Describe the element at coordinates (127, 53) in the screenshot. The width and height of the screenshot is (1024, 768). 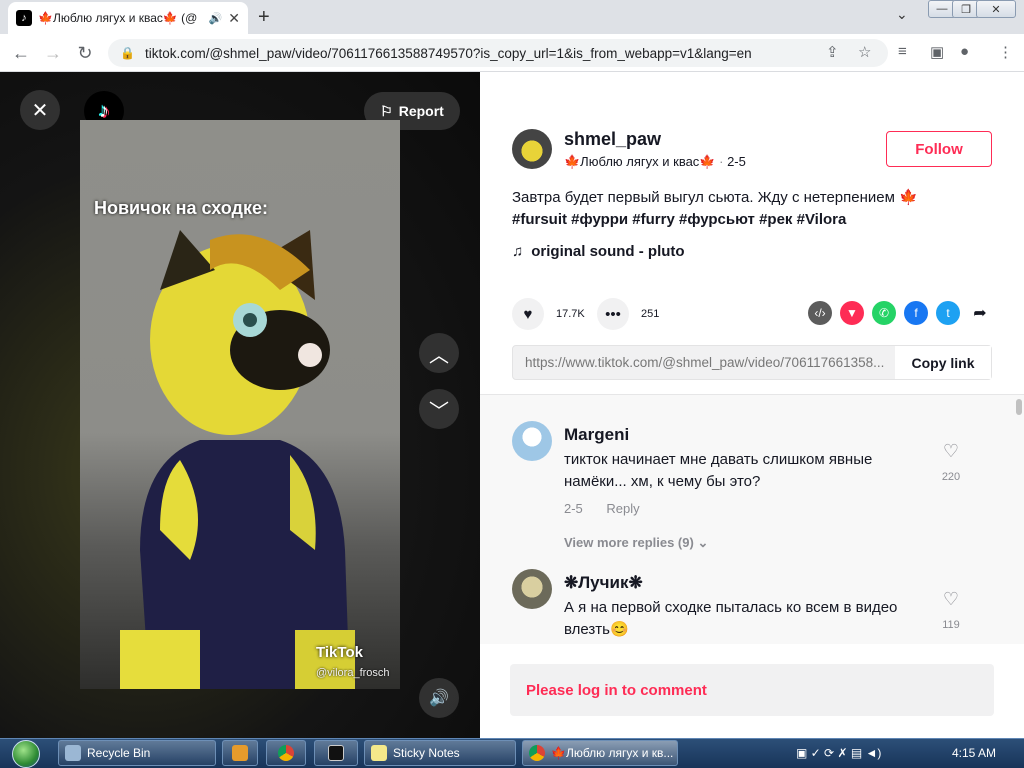
I see `lock-icon: 🔒` at that location.